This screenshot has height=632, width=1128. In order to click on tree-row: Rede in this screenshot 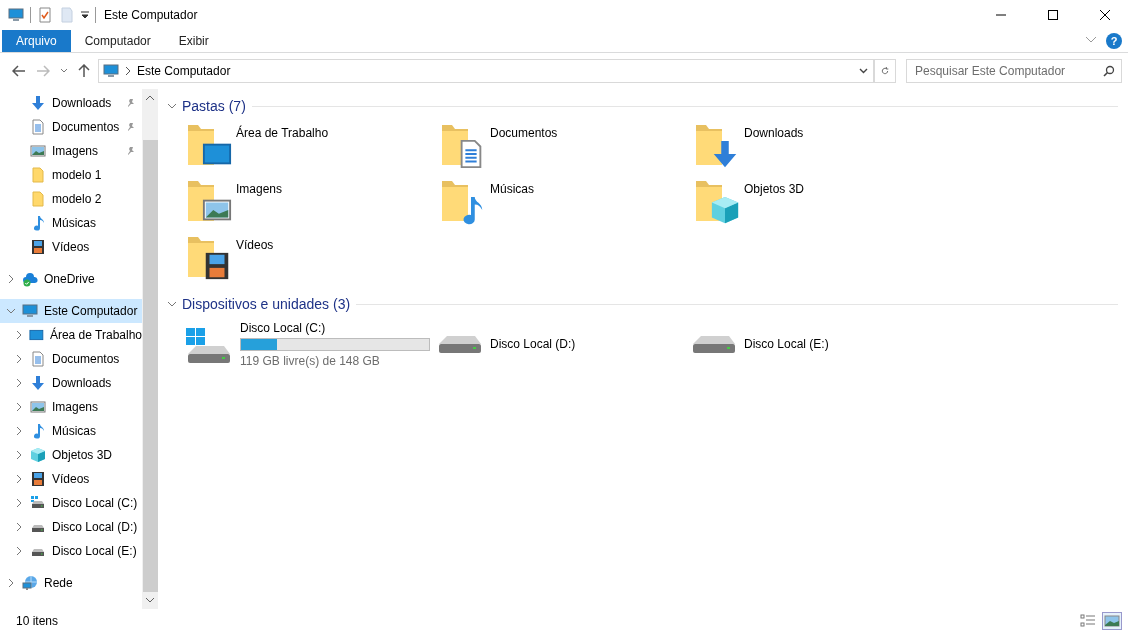, I will do `click(71, 583)`.